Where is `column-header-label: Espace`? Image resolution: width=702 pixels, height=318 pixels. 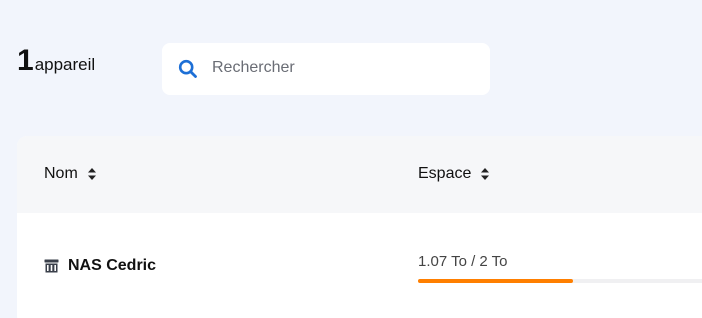 column-header-label: Espace is located at coordinates (445, 173).